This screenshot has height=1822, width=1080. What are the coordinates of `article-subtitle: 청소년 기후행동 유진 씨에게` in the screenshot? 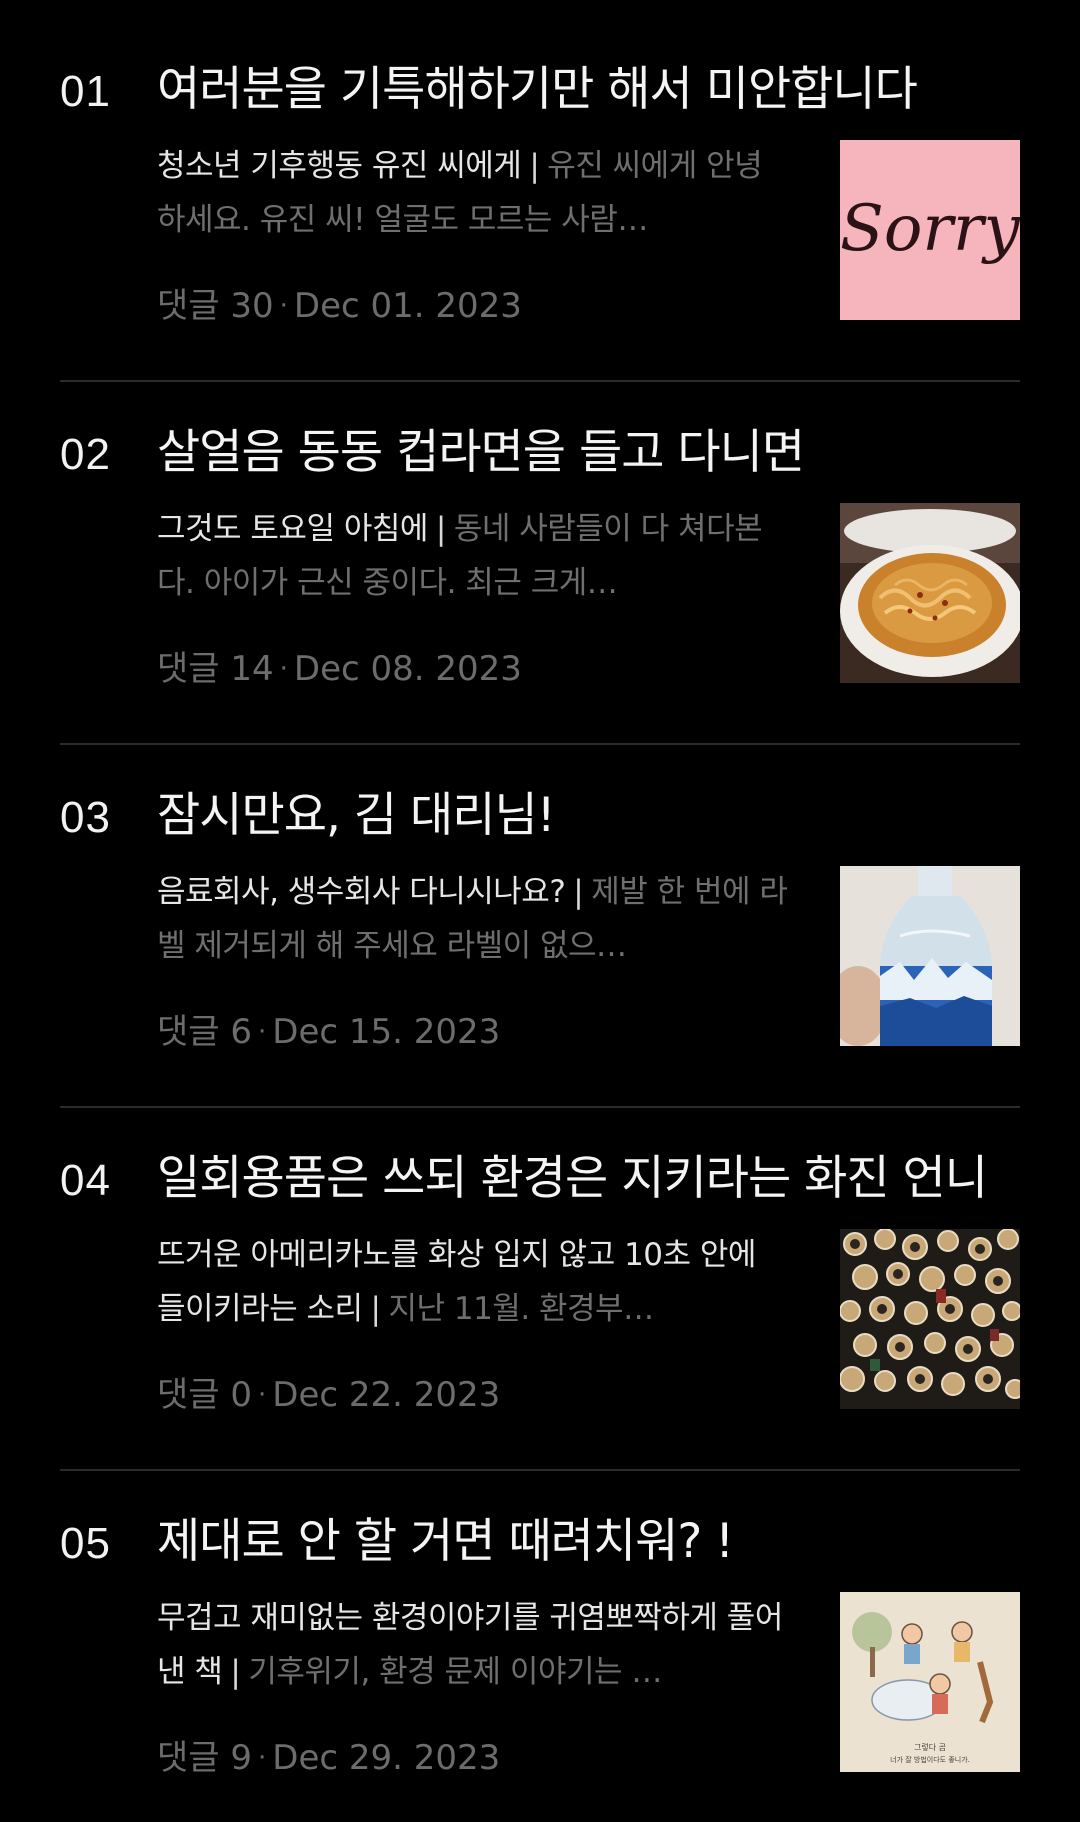 It's located at (339, 166).